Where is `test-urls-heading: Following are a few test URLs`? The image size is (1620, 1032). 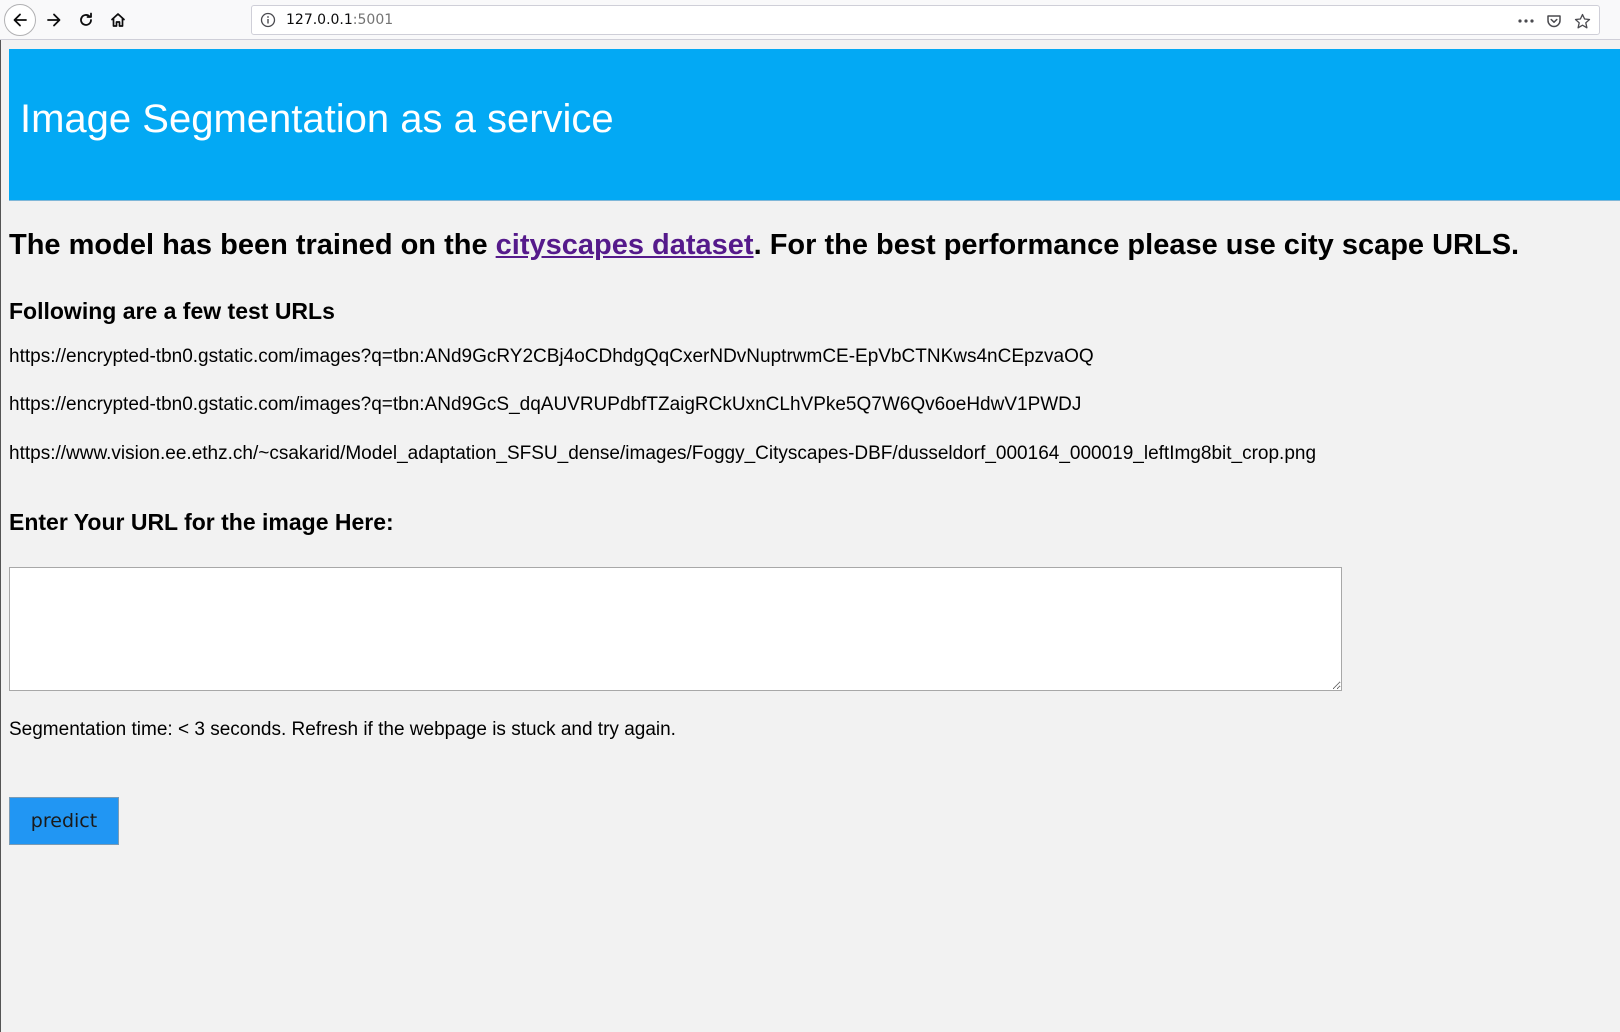 test-urls-heading: Following are a few test URLs is located at coordinates (172, 311).